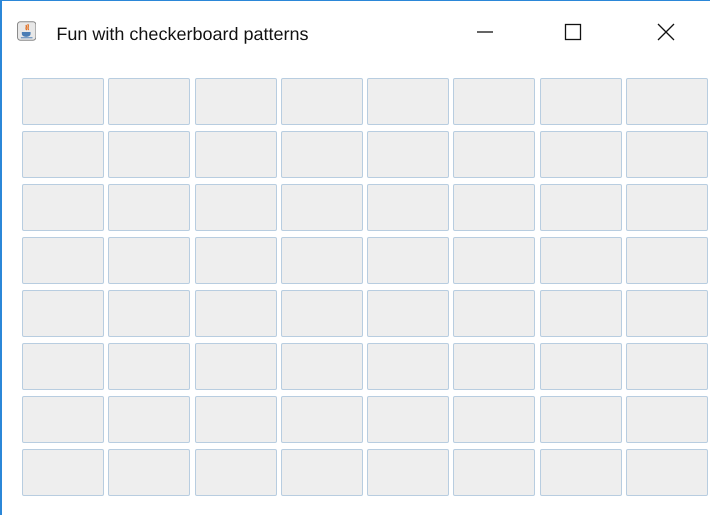 This screenshot has height=515, width=710. I want to click on maximize-icon, so click(573, 32).